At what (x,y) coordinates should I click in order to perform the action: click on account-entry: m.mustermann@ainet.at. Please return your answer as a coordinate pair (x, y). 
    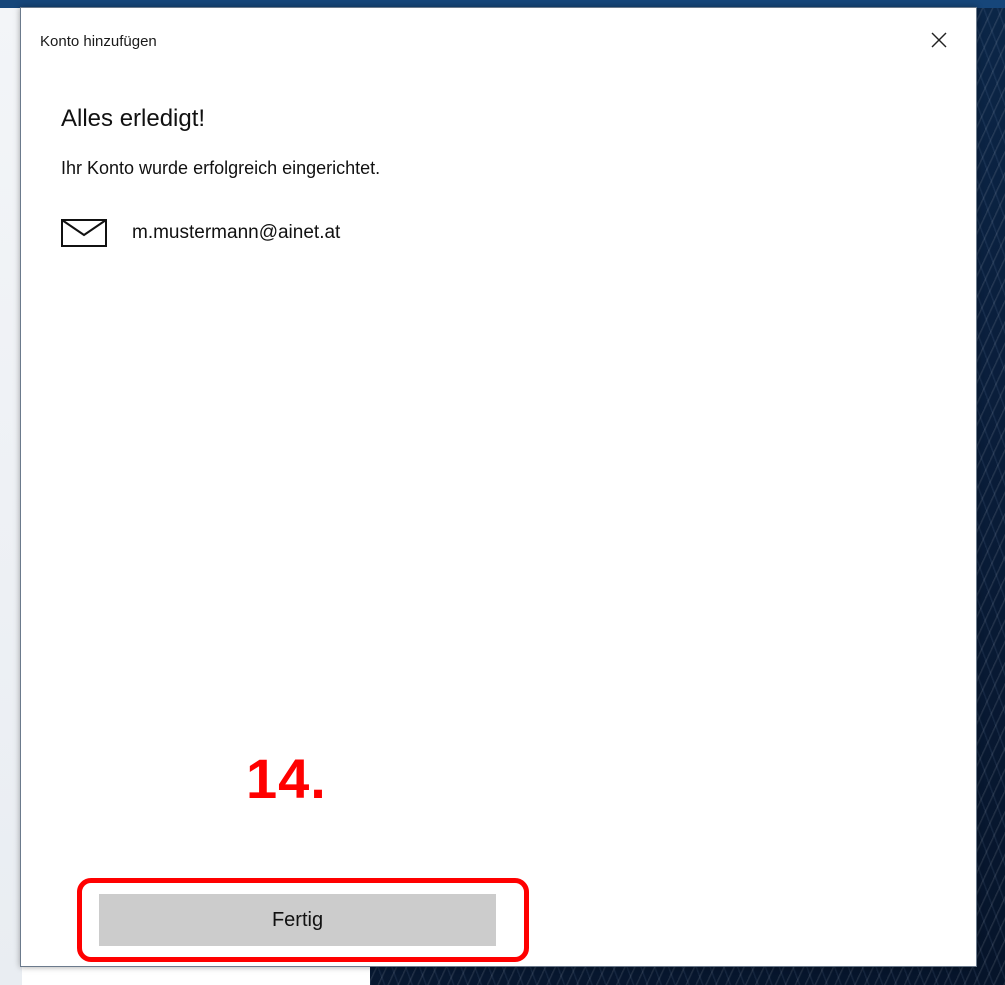
    Looking at the image, I should click on (200, 233).